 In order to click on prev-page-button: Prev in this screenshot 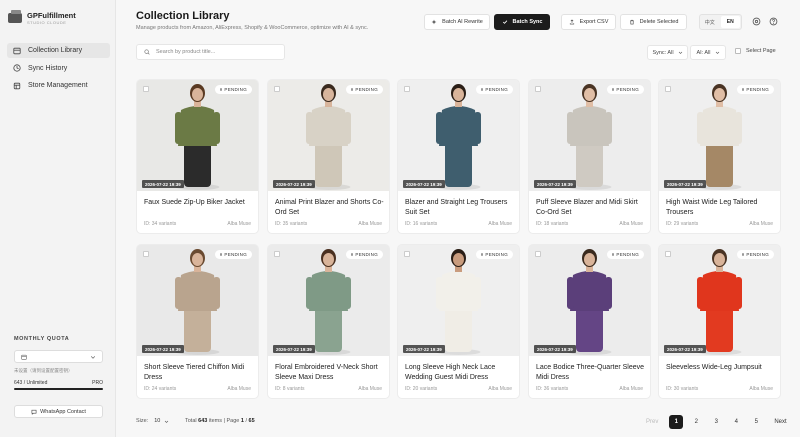, I will do `click(652, 422)`.